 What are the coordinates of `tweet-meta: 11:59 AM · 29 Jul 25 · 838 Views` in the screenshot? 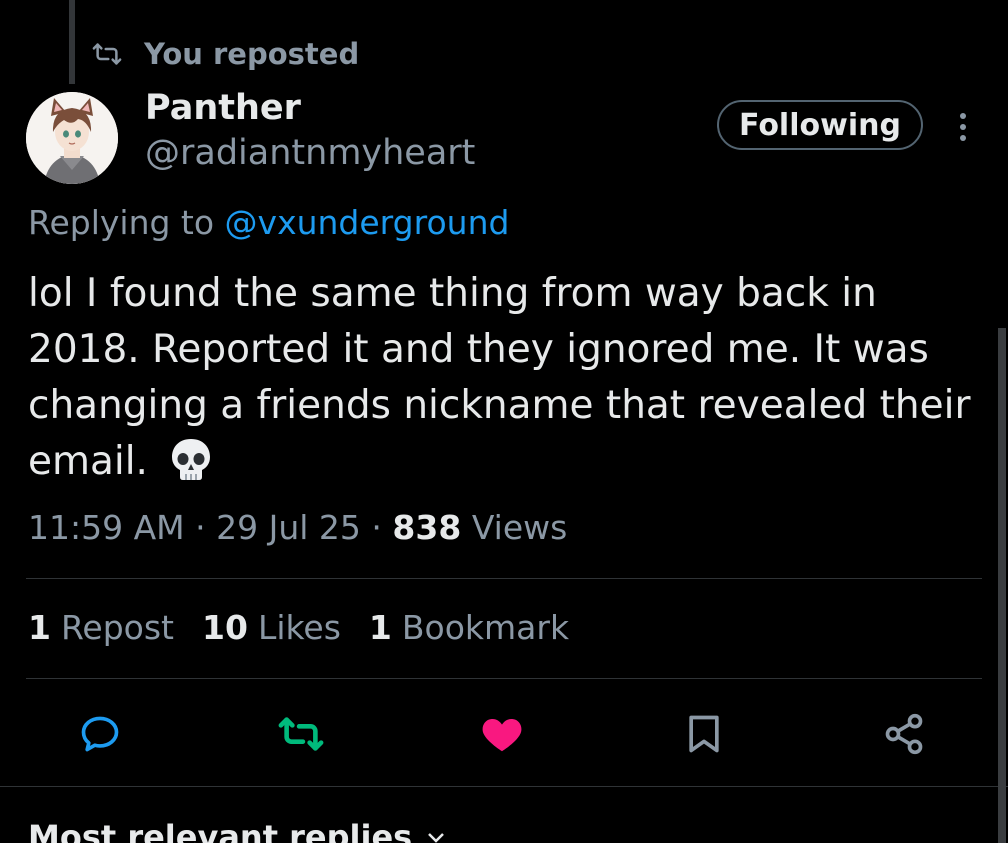 It's located at (297, 527).